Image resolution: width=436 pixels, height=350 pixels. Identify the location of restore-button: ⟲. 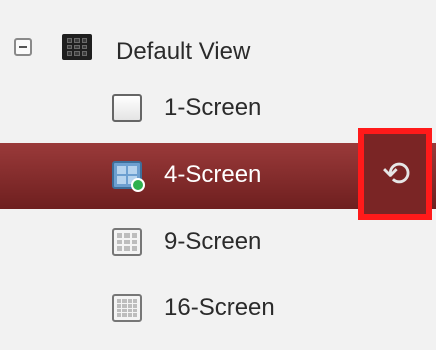
(396, 174).